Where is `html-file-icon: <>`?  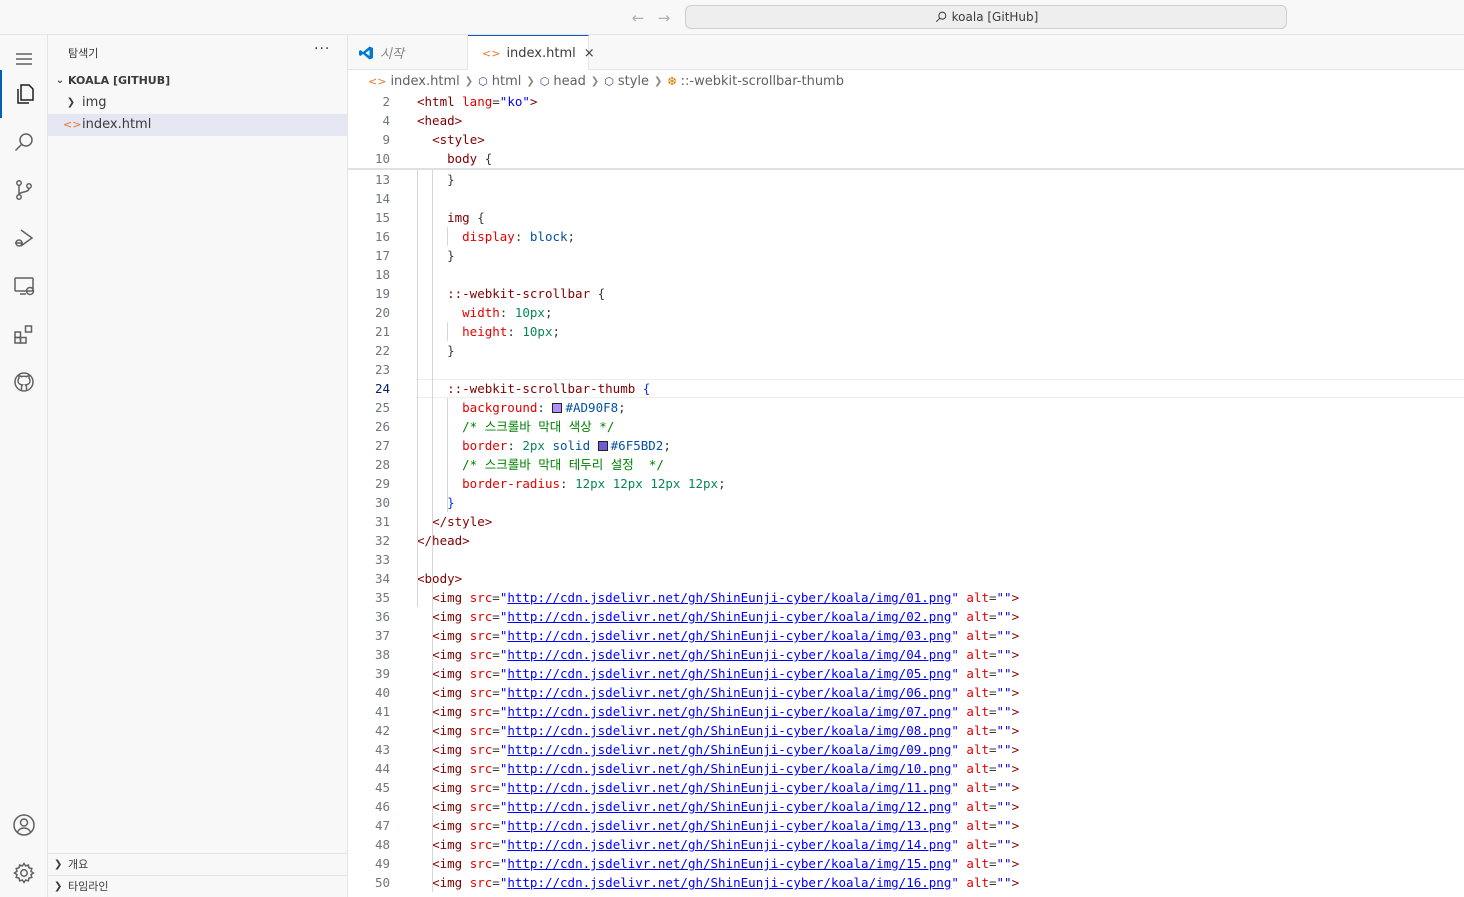
html-file-icon: <> is located at coordinates (491, 53).